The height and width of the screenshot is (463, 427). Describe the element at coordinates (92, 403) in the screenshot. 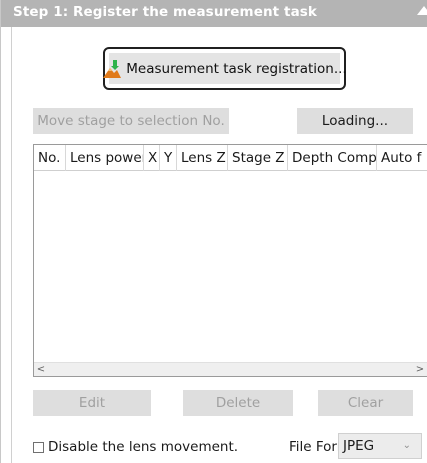

I see `edit-button: Edit` at that location.